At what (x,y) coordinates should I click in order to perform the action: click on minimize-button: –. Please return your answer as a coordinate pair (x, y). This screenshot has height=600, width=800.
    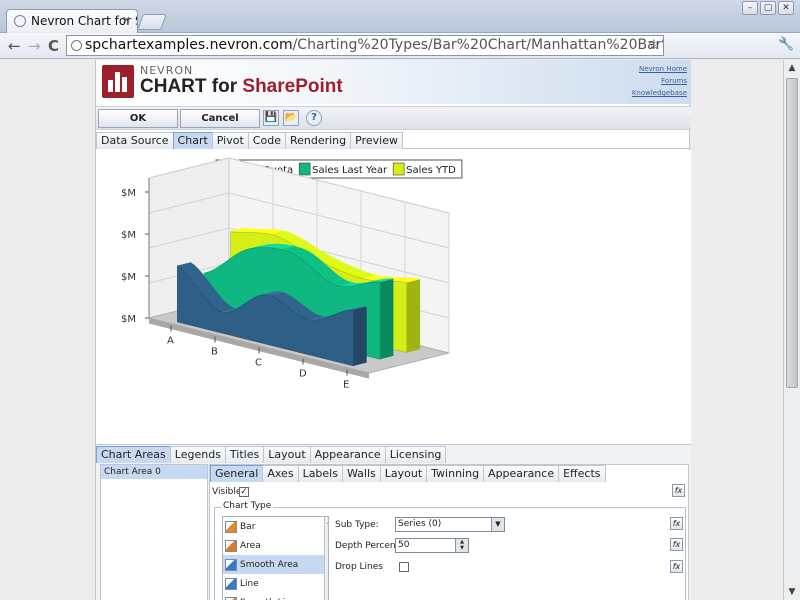
    Looking at the image, I should click on (750, 8).